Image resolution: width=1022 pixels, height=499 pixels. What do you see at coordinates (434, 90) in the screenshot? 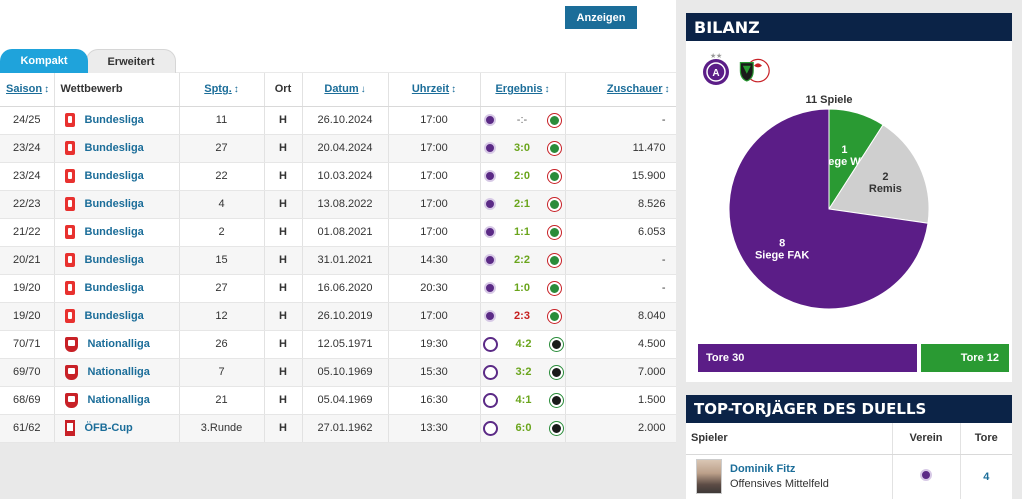
I see `header-uhrzeit: Uhrzeit ↕` at bounding box center [434, 90].